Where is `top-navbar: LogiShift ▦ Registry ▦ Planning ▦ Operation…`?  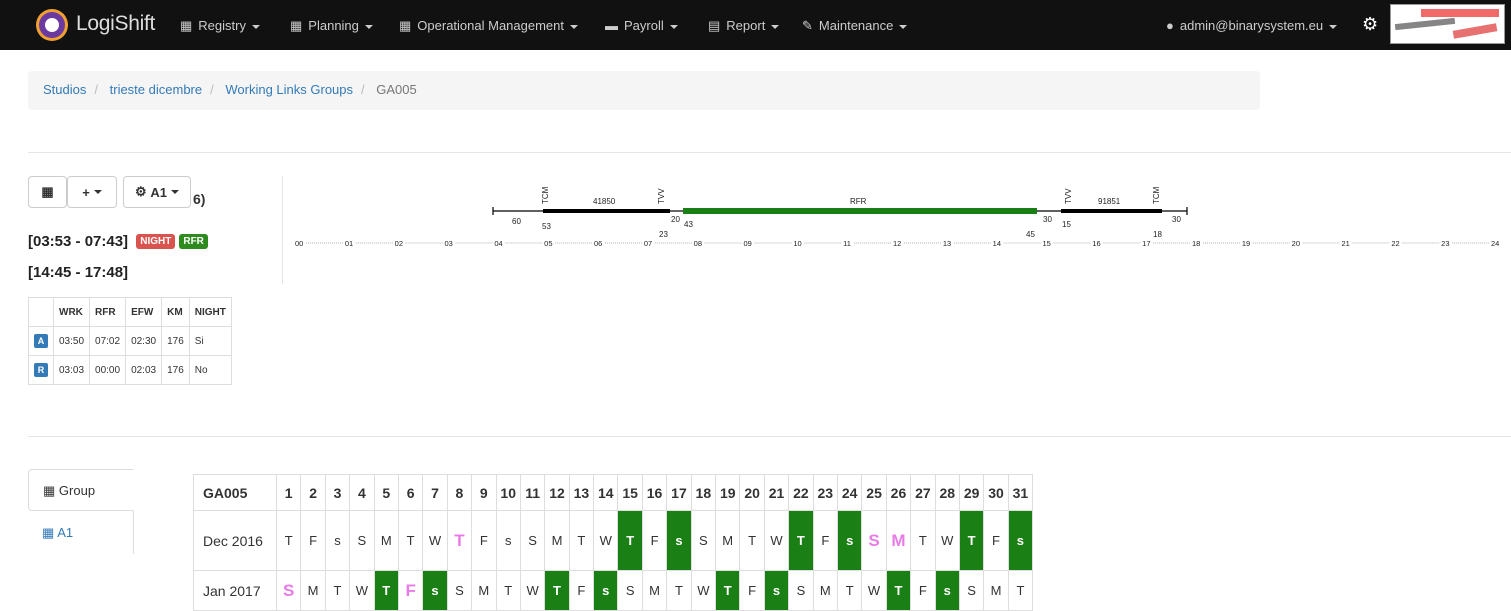 top-navbar: LogiShift ▦ Registry ▦ Planning ▦ Operation… is located at coordinates (755, 25).